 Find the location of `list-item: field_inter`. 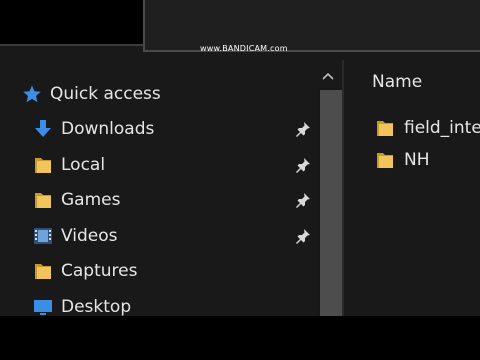

list-item: field_inter is located at coordinates (412, 128).